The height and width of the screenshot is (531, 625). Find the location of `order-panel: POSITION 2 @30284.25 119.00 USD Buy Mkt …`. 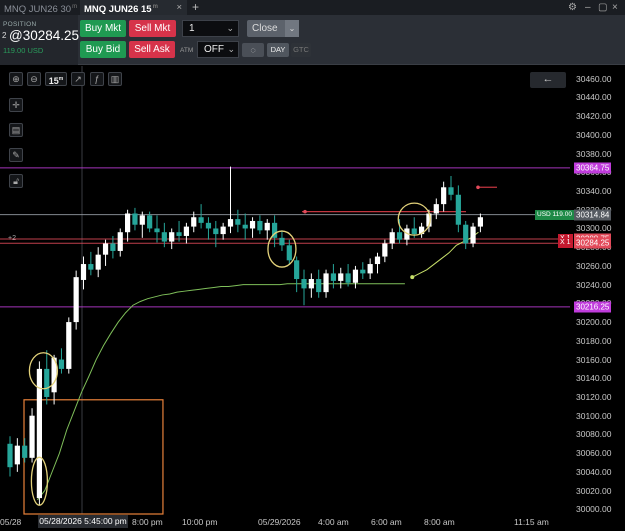

order-panel: POSITION 2 @30284.25 119.00 USD Buy Mkt … is located at coordinates (312, 40).